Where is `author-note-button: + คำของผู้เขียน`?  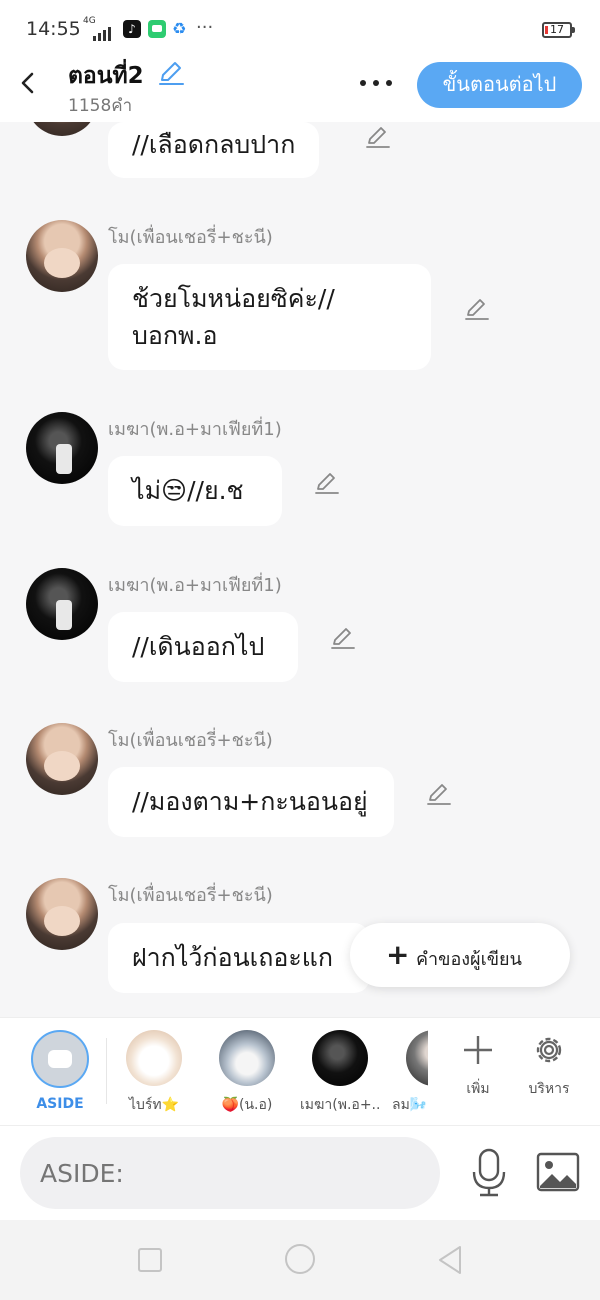
author-note-button: + คำของผู้เขียน is located at coordinates (460, 955).